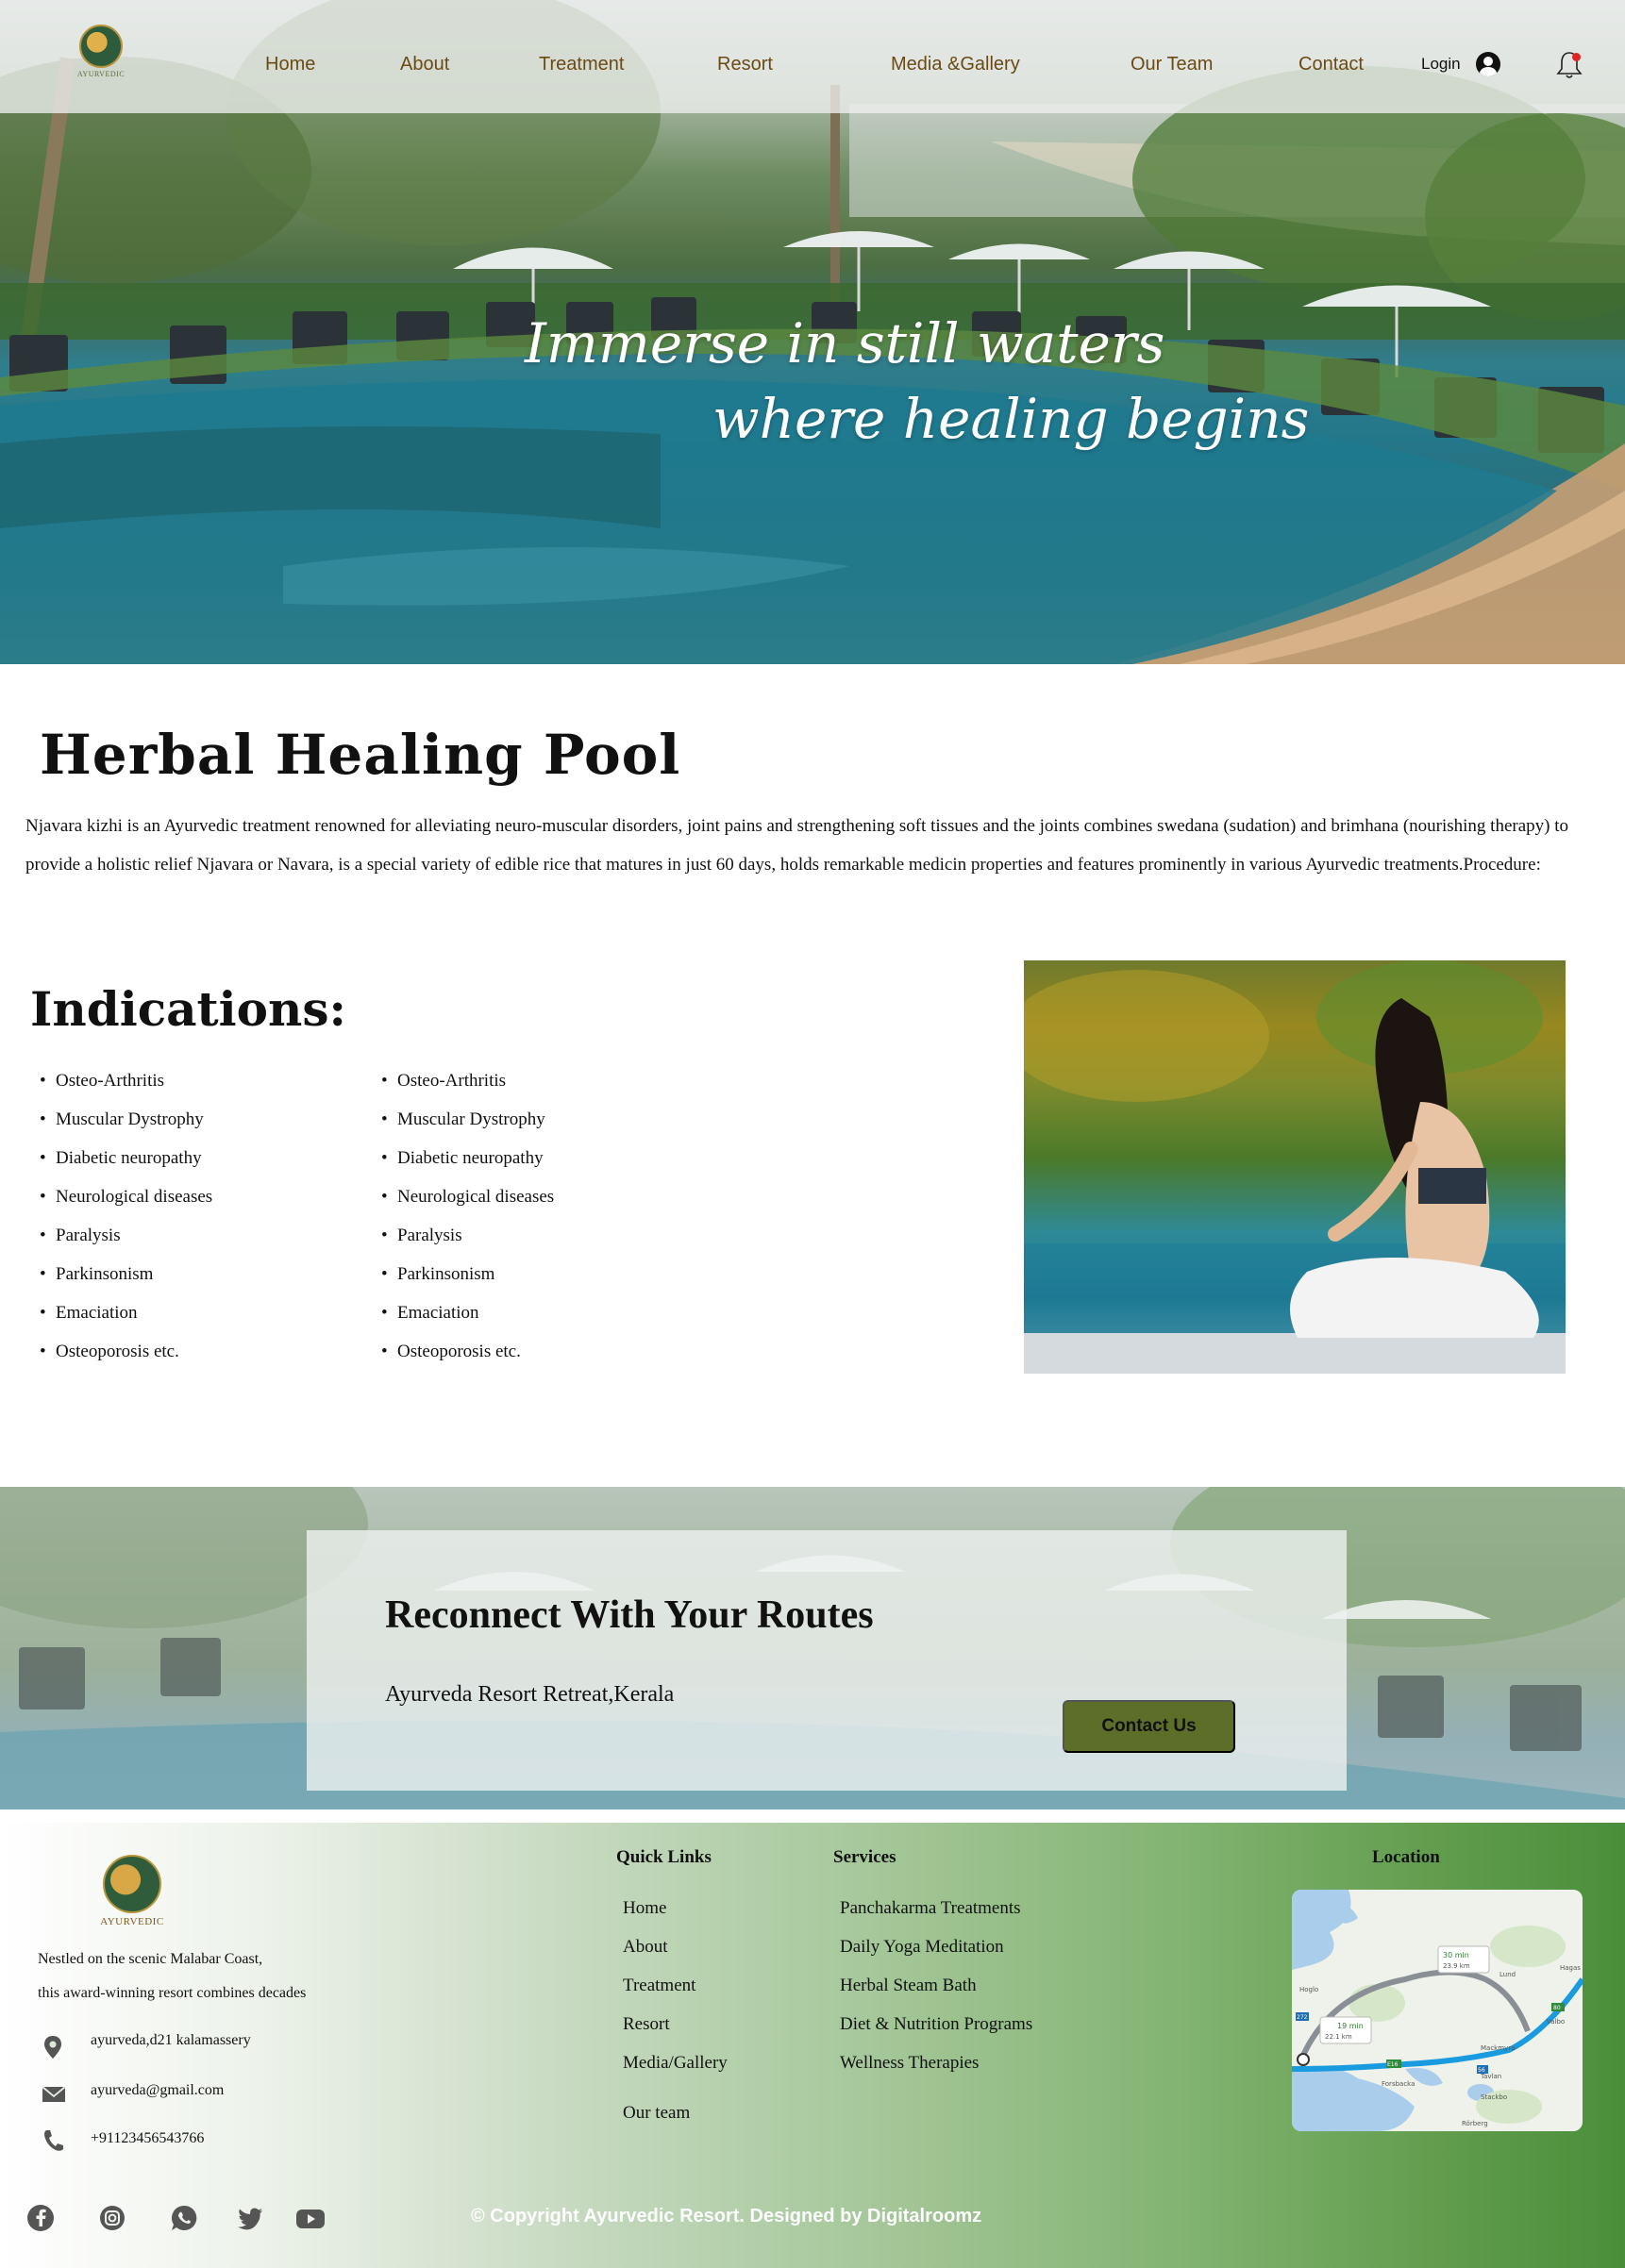  What do you see at coordinates (581, 65) in the screenshot?
I see `nav-treatment: Treatment` at bounding box center [581, 65].